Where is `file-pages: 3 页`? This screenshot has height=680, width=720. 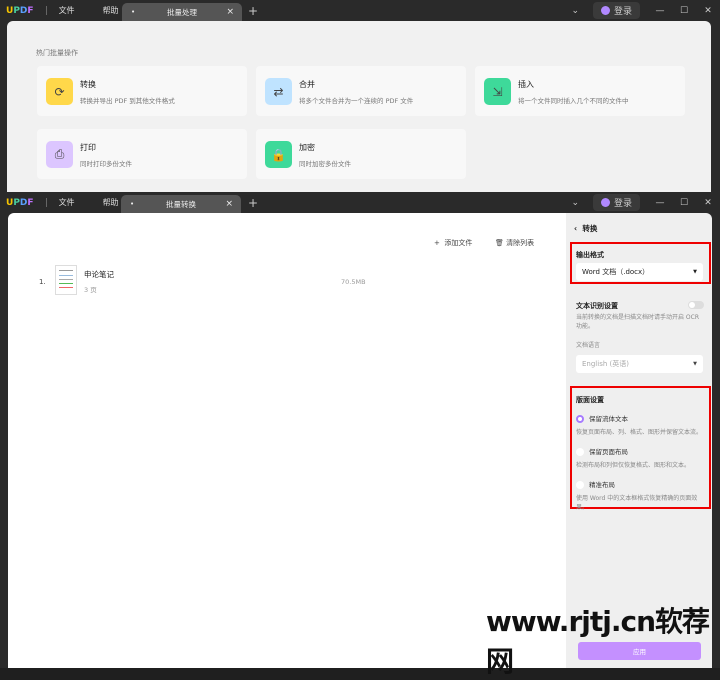
file-pages: 3 页 is located at coordinates (90, 290).